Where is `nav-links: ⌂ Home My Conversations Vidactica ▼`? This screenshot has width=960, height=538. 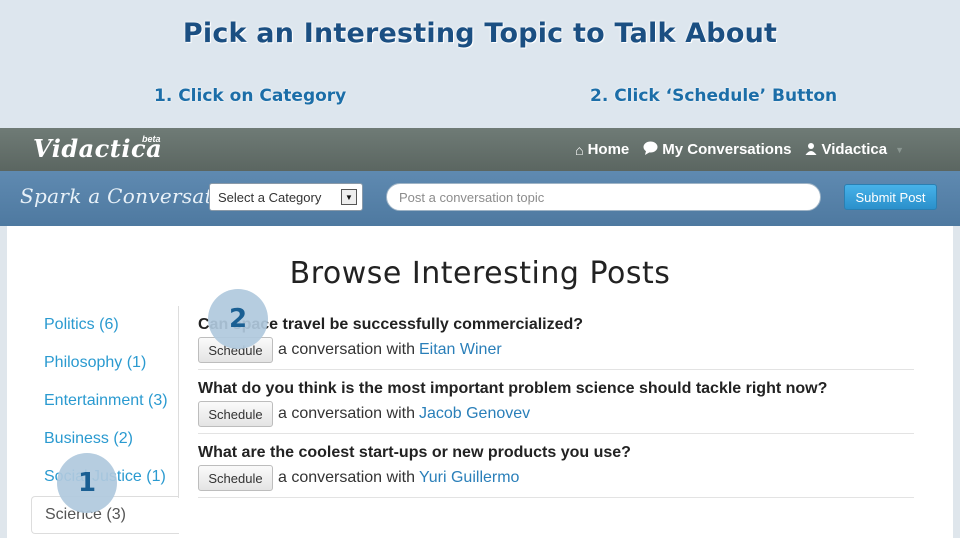 nav-links: ⌂ Home My Conversations Vidactica ▼ is located at coordinates (739, 149).